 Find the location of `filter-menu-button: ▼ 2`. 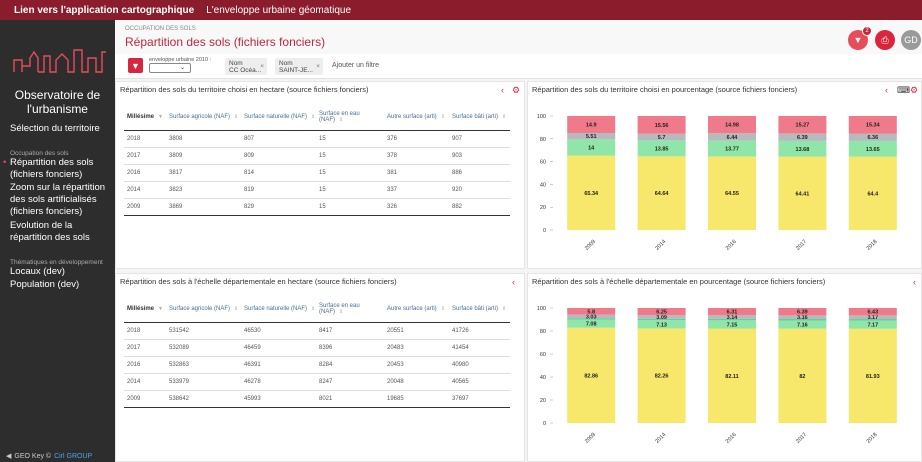

filter-menu-button: ▼ 2 is located at coordinates (860, 38).